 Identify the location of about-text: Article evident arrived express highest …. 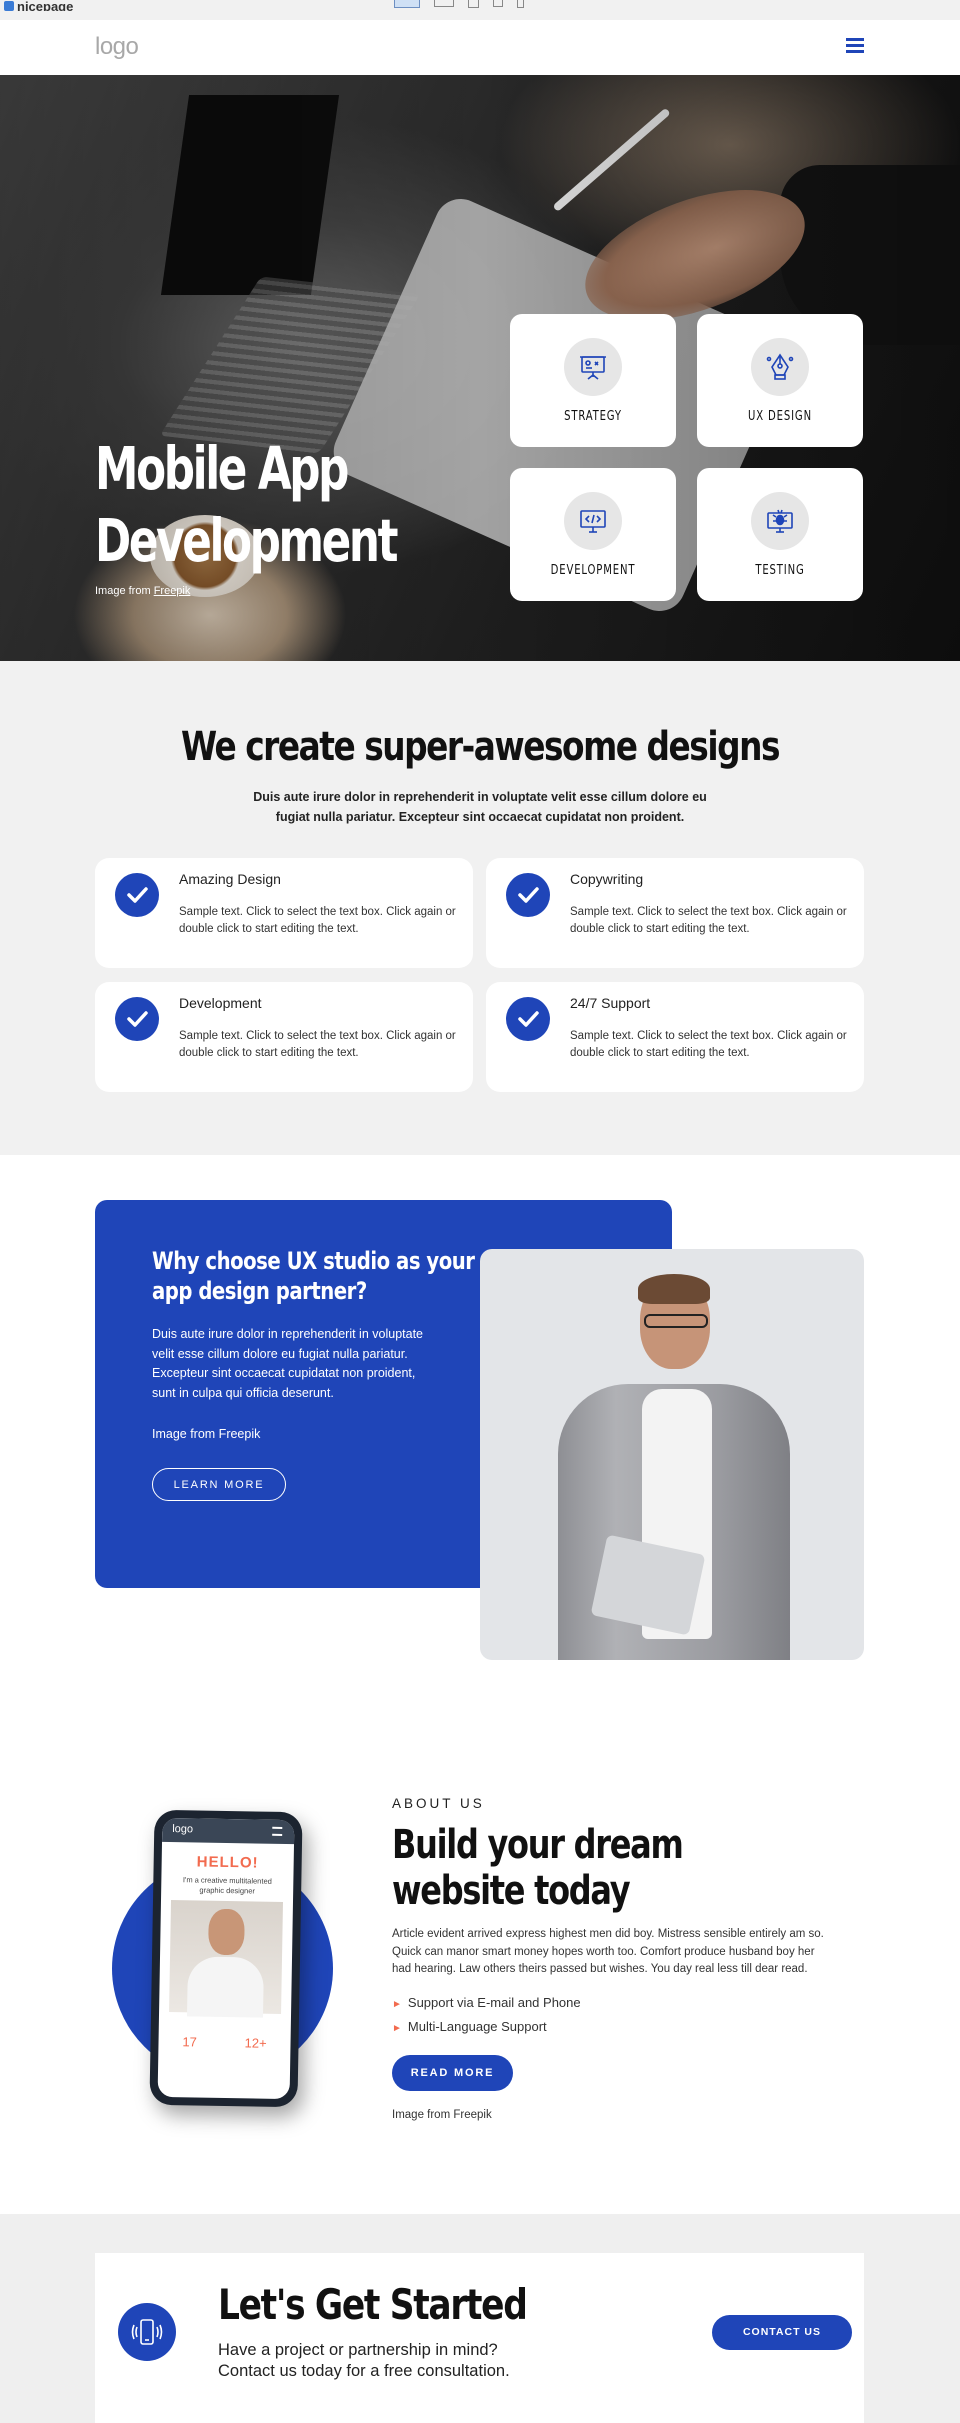
(608, 1951).